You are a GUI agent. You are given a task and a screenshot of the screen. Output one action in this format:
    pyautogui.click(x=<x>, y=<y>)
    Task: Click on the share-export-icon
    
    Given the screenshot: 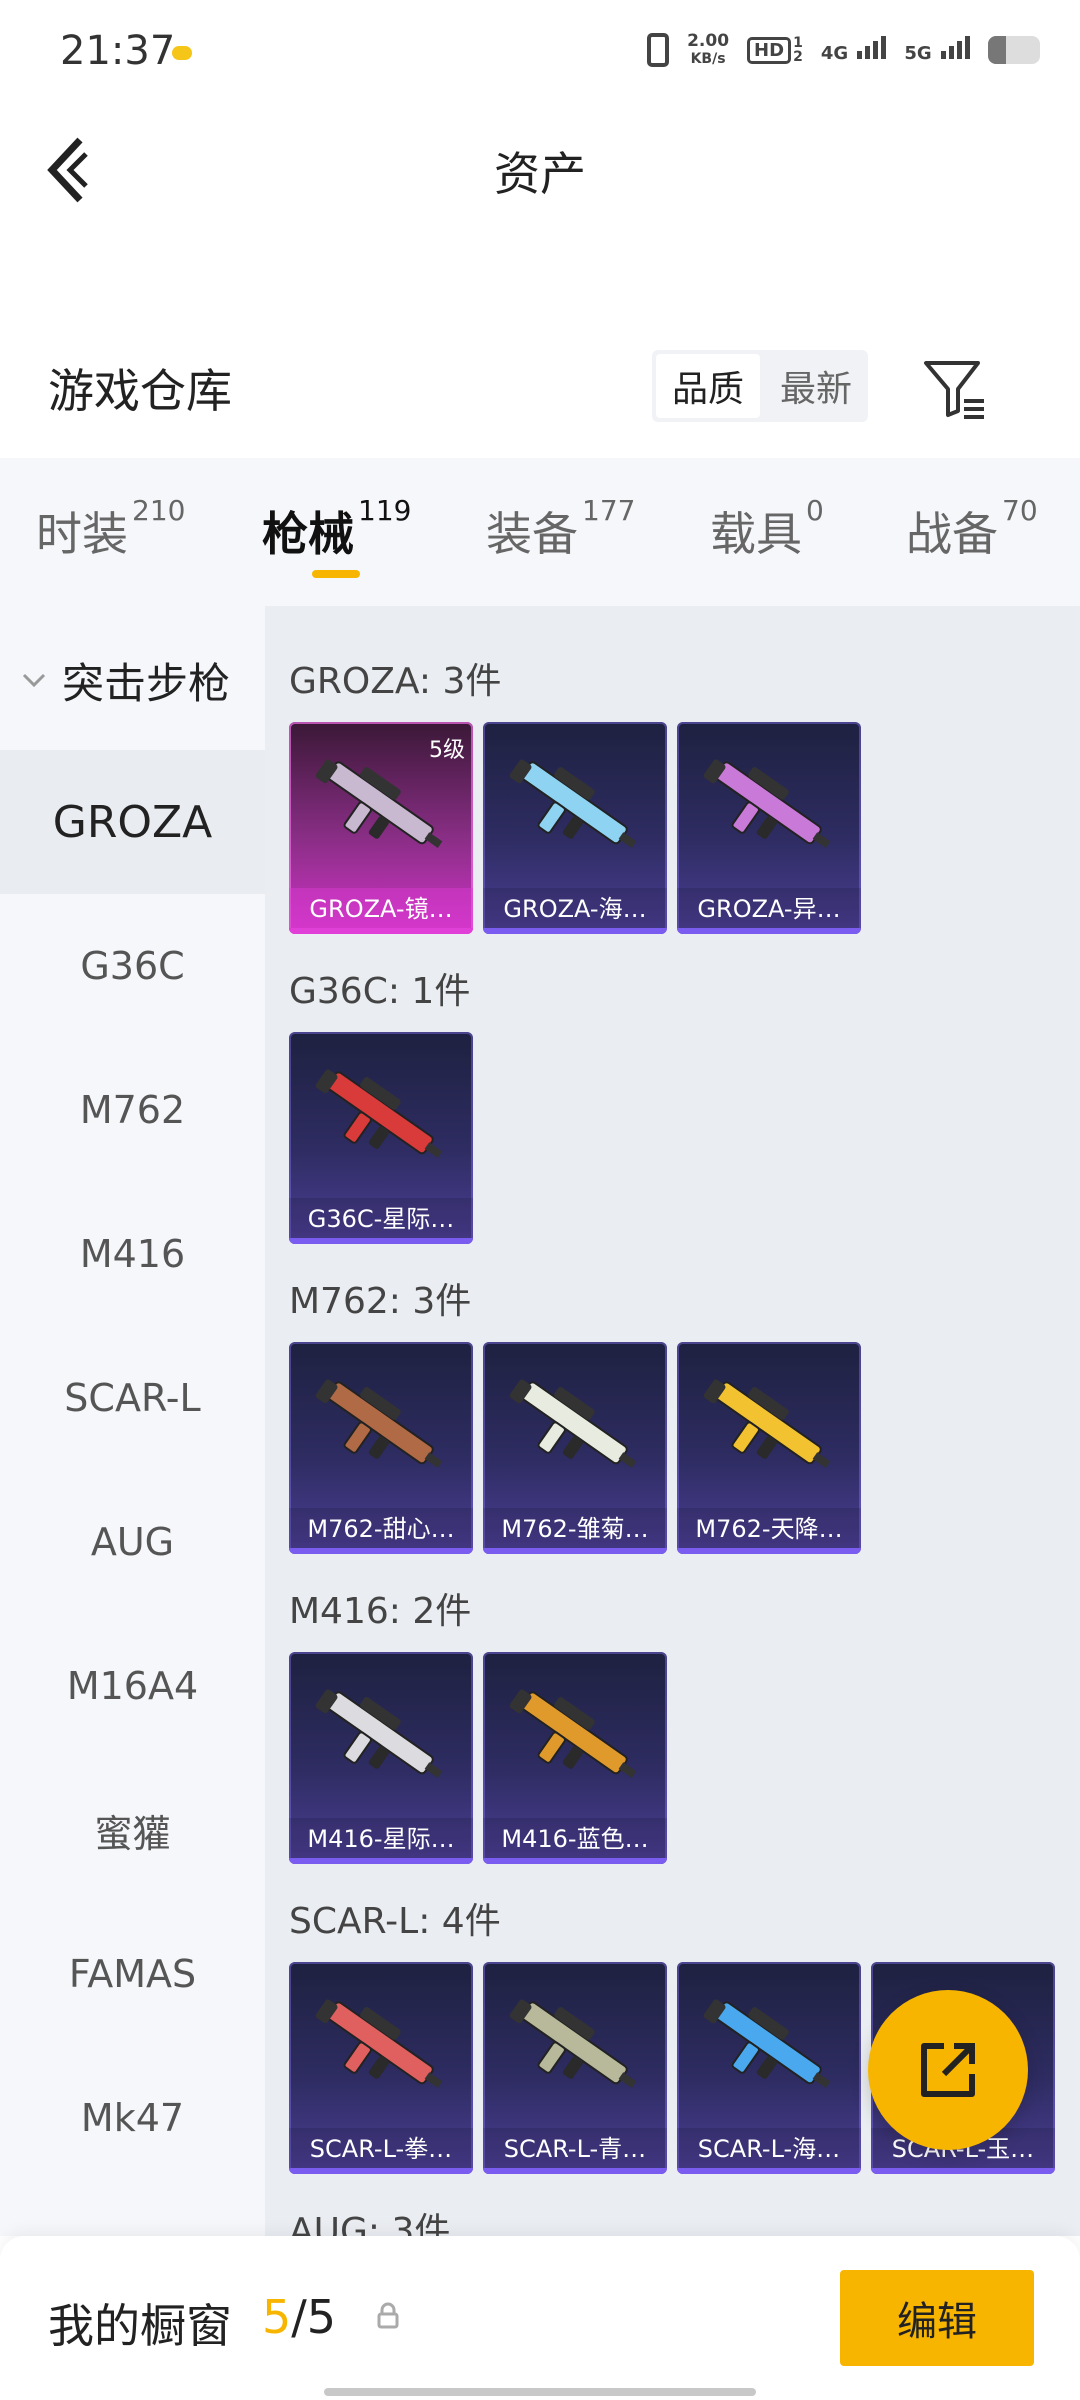 What is the action you would take?
    pyautogui.click(x=948, y=2070)
    